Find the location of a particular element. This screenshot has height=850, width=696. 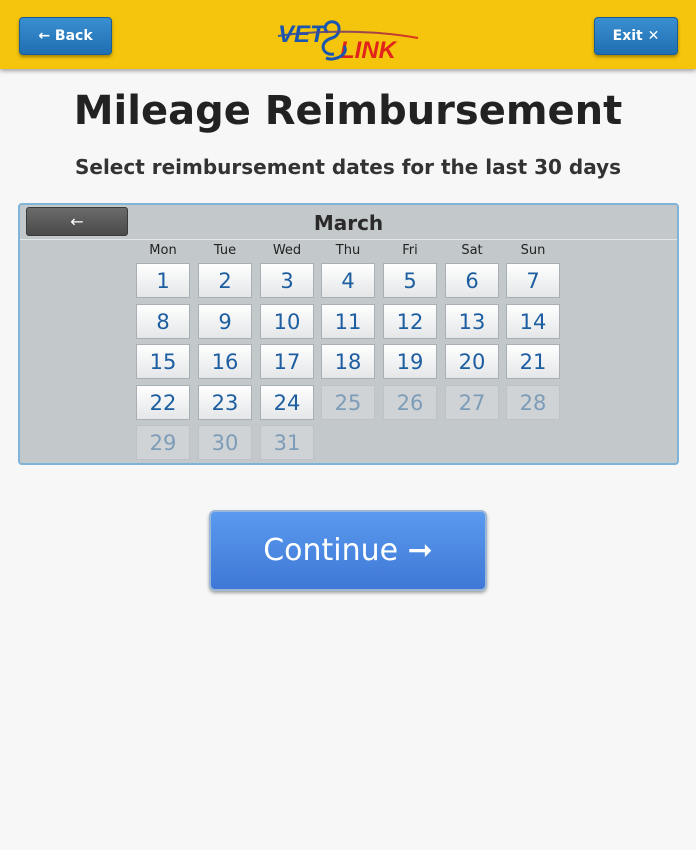

calendar-day-disabled: 26 is located at coordinates (410, 402).